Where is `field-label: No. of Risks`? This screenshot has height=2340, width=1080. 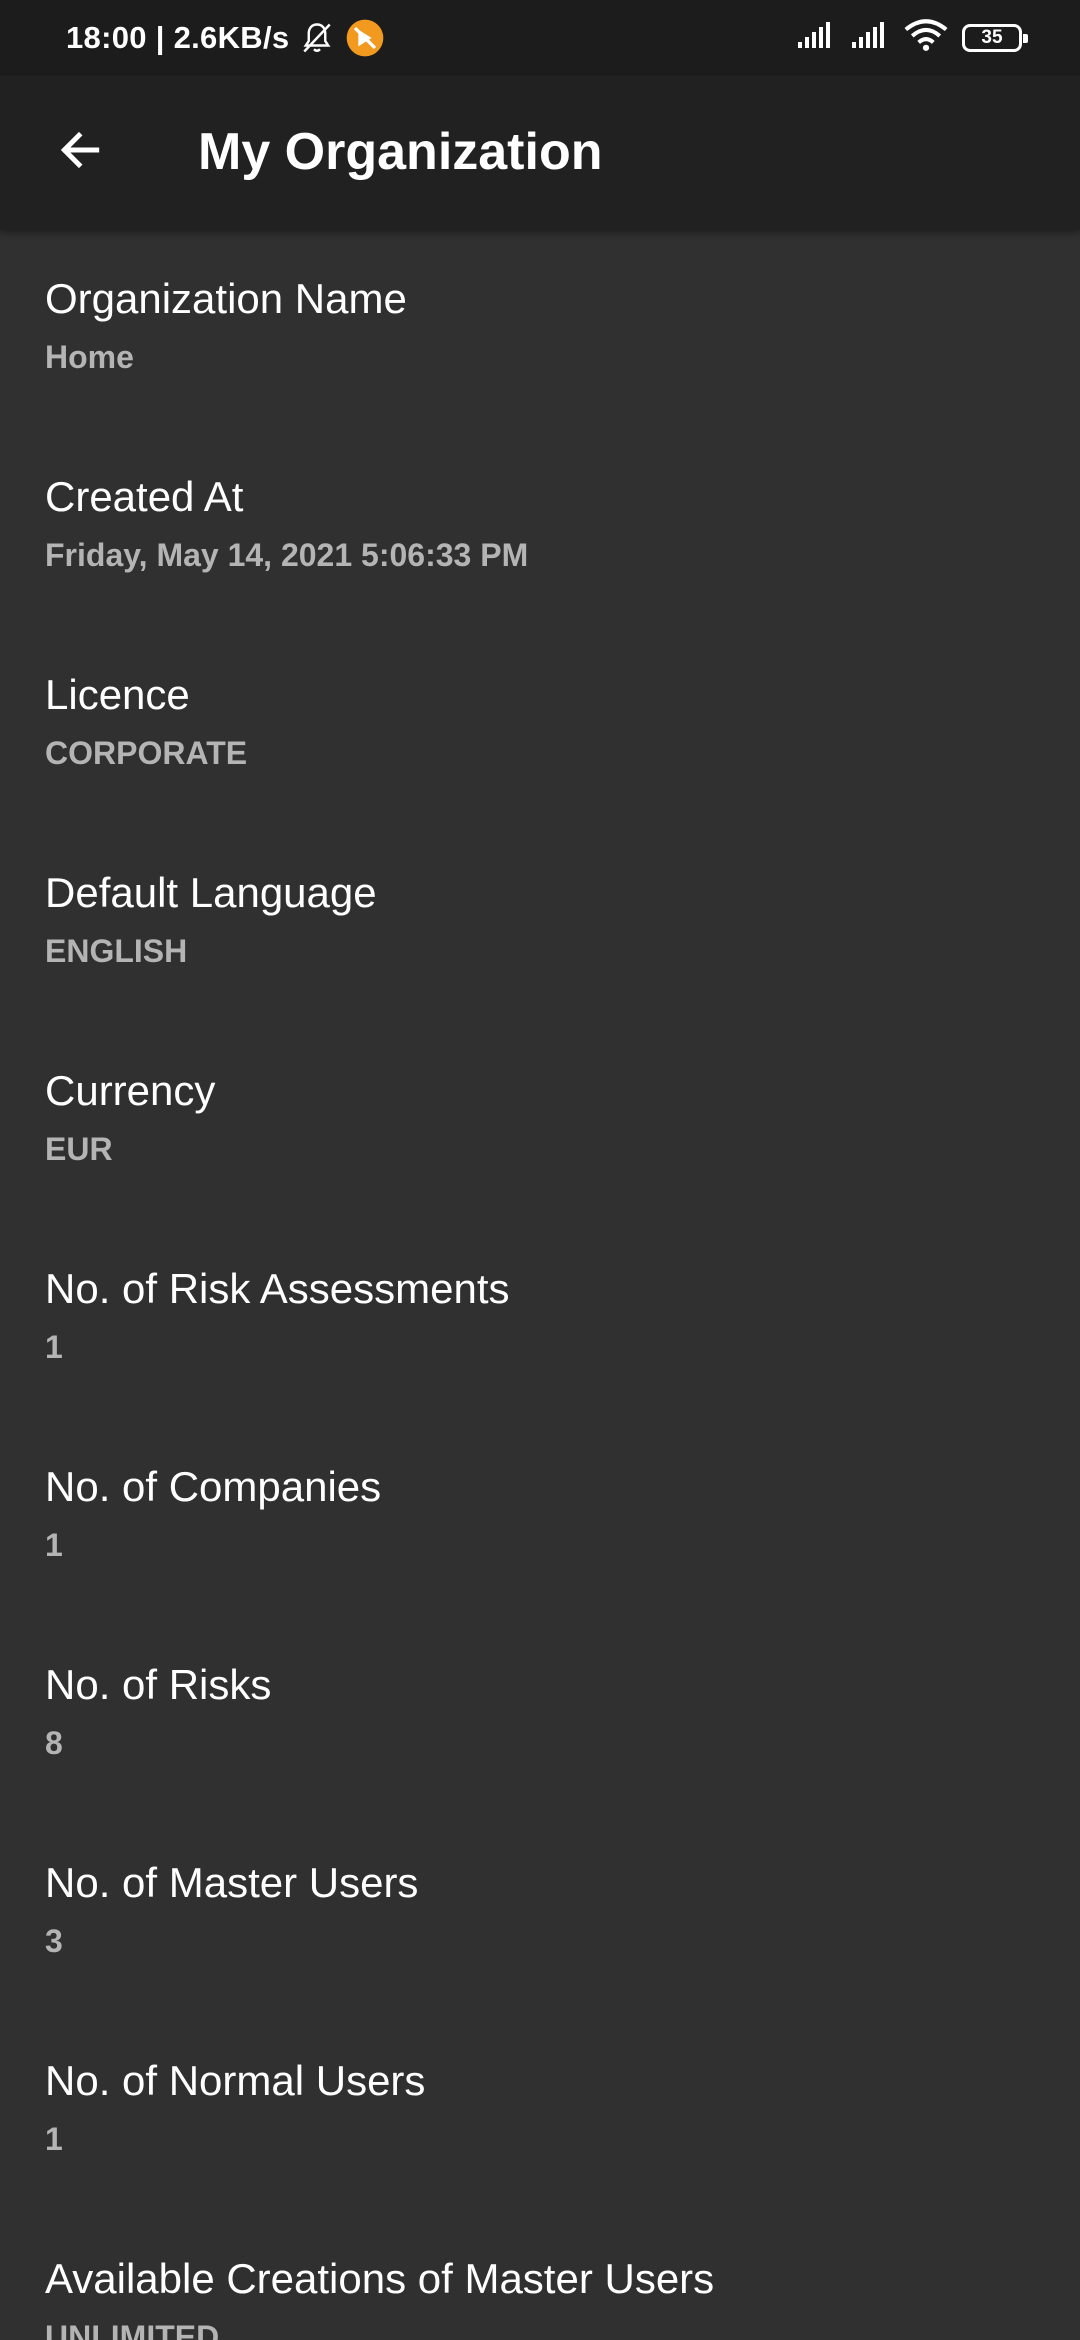
field-label: No. of Risks is located at coordinates (158, 1684).